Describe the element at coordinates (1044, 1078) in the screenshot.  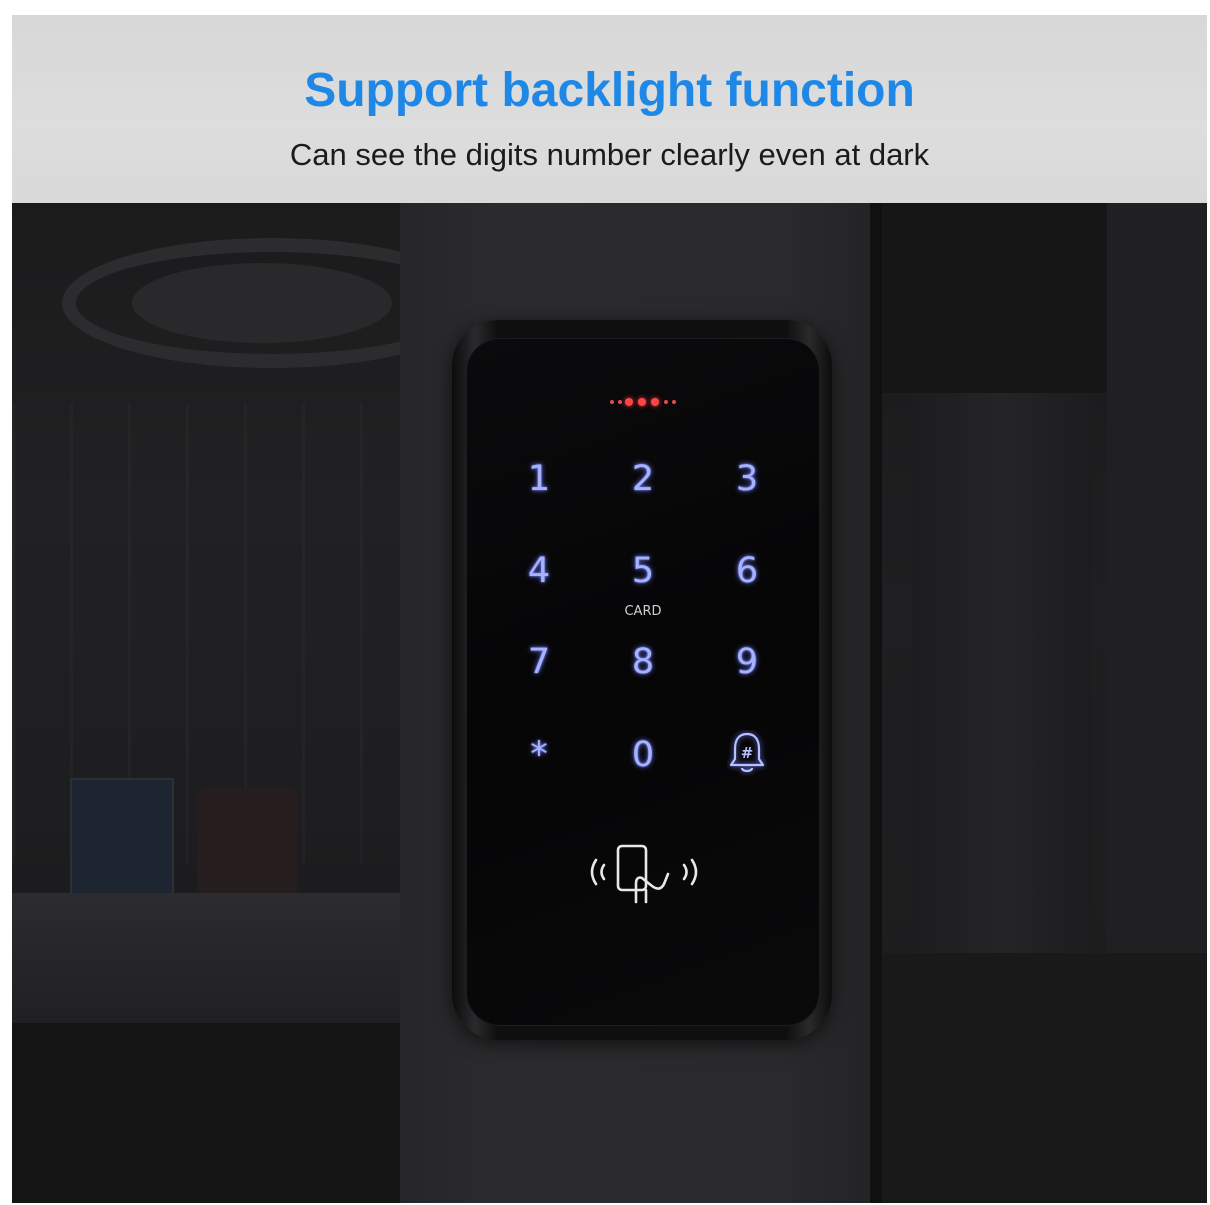
I see `right-floor` at that location.